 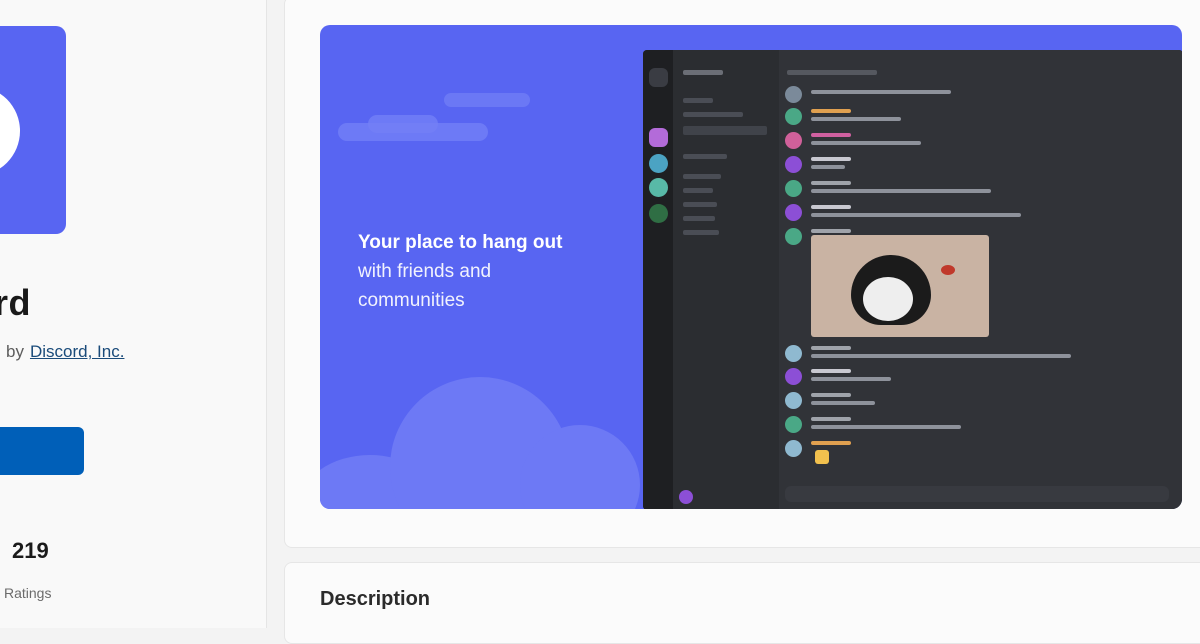 What do you see at coordinates (411, 300) in the screenshot?
I see `tagline-line-3: communities` at bounding box center [411, 300].